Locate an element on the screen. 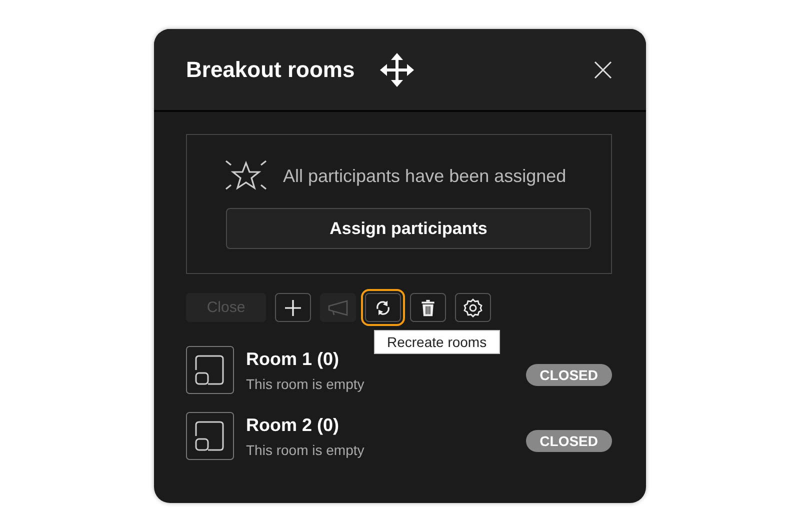 The height and width of the screenshot is (527, 800). move-icon is located at coordinates (396, 70).